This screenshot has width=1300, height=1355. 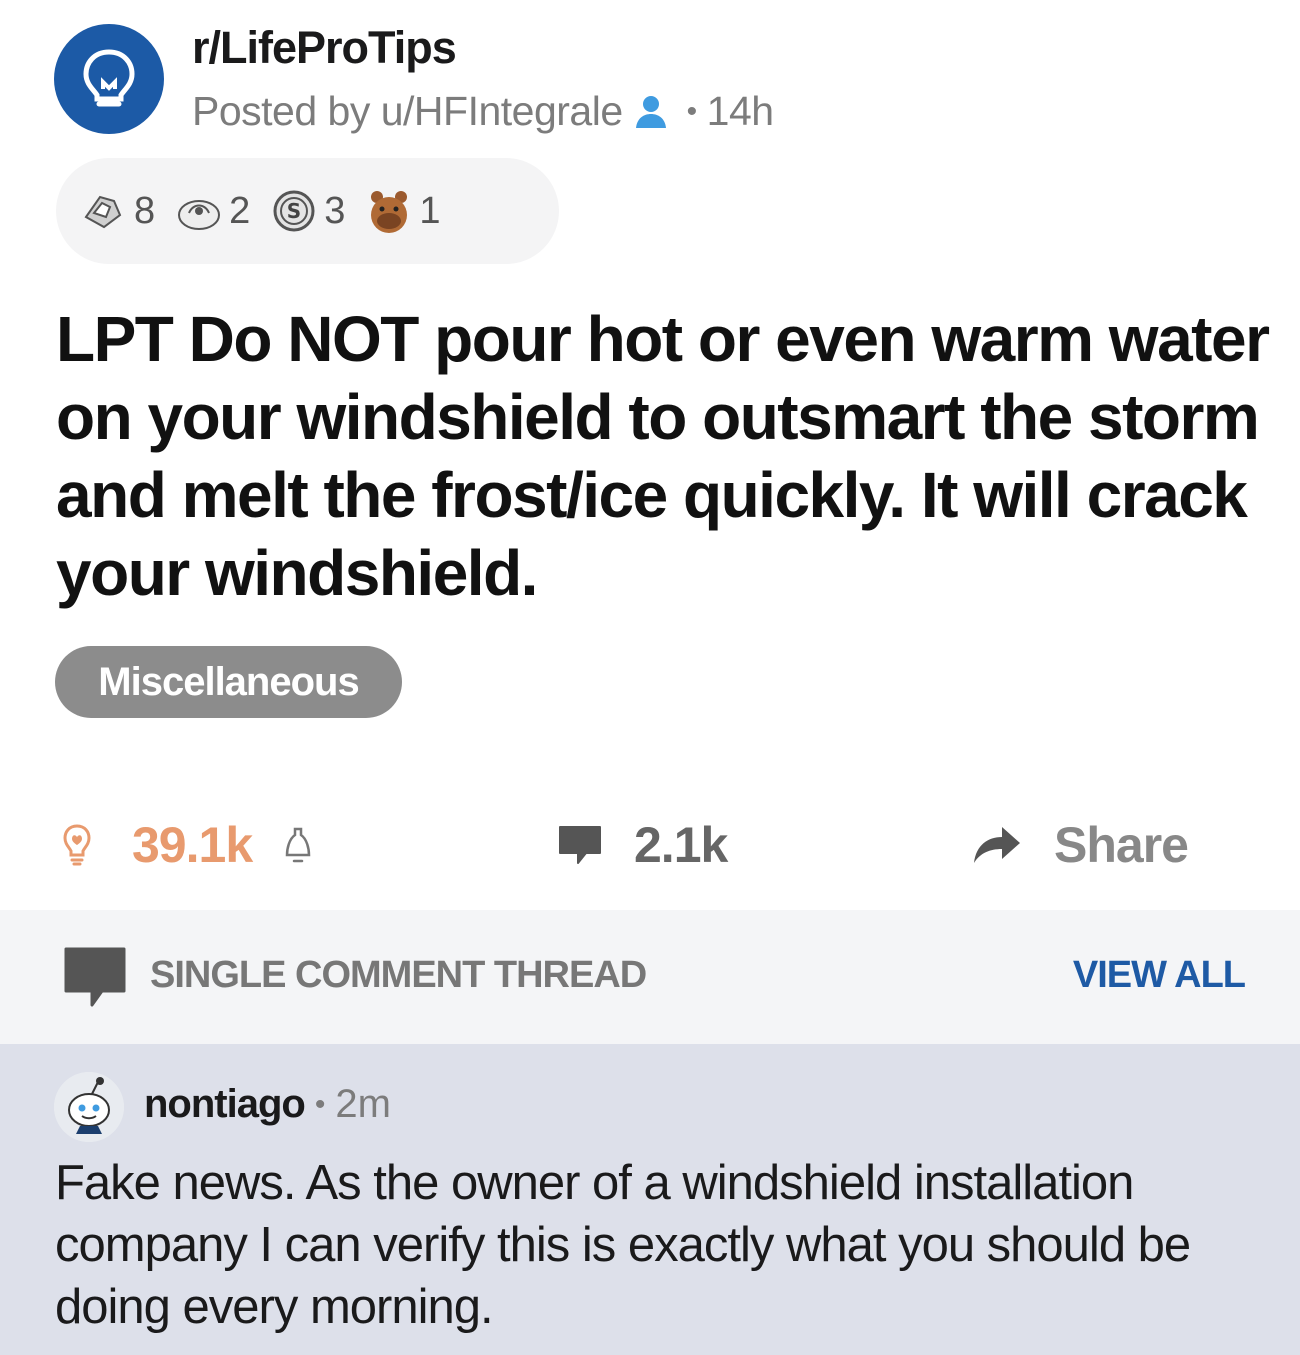 I want to click on downvote-icon, so click(x=298, y=845).